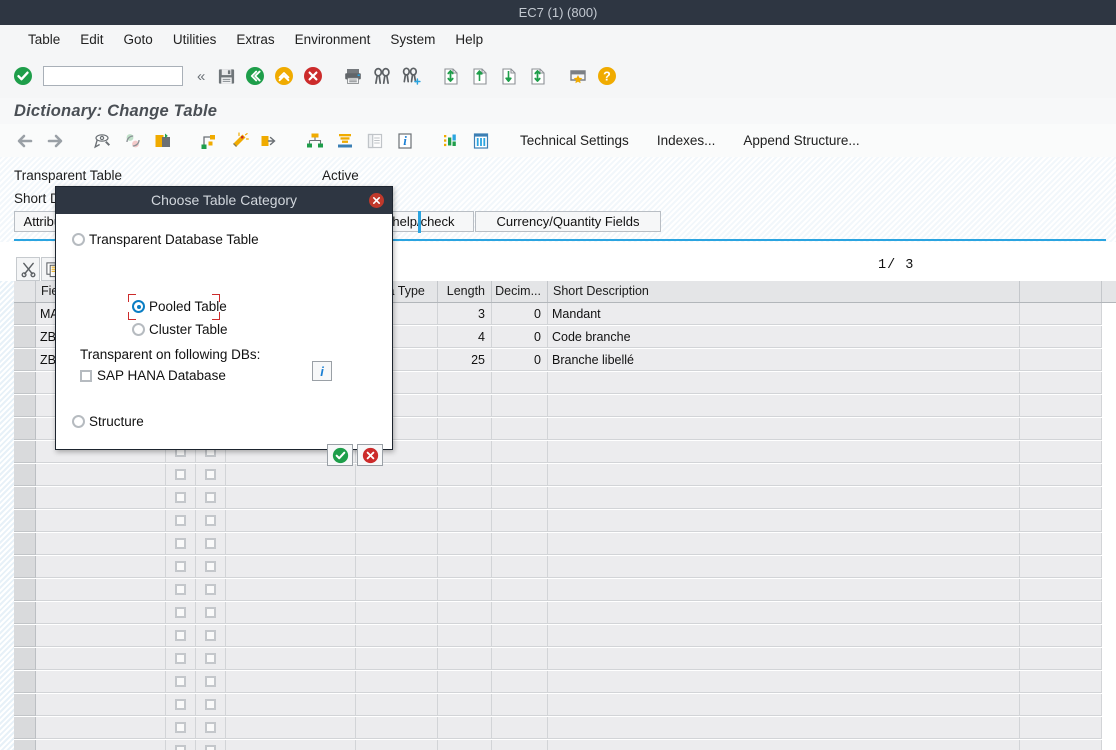 The width and height of the screenshot is (1116, 750). I want to click on grid-column-header-shortdesc: Short Description, so click(784, 291).